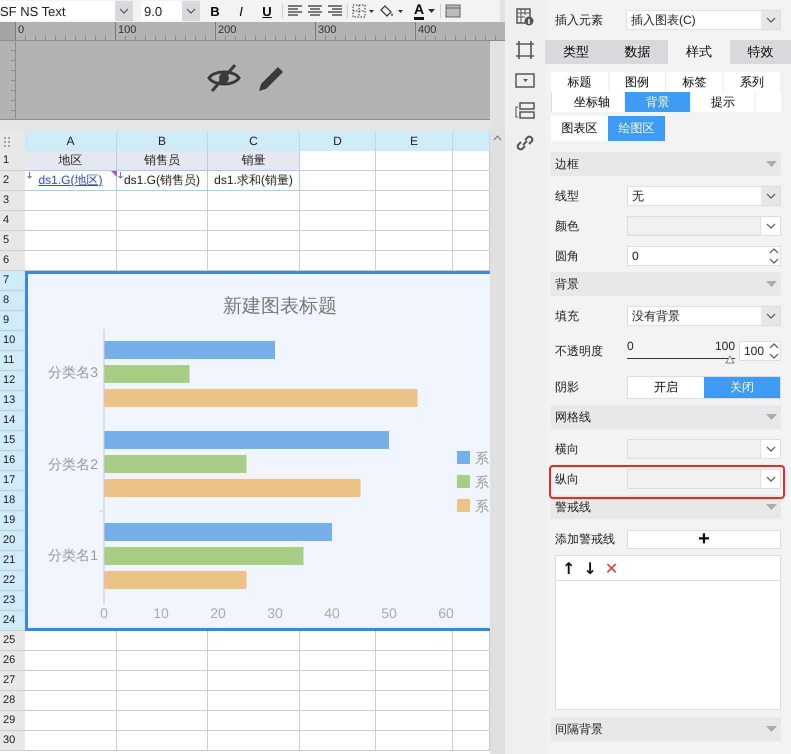  I want to click on spinner-icon, so click(774, 351).